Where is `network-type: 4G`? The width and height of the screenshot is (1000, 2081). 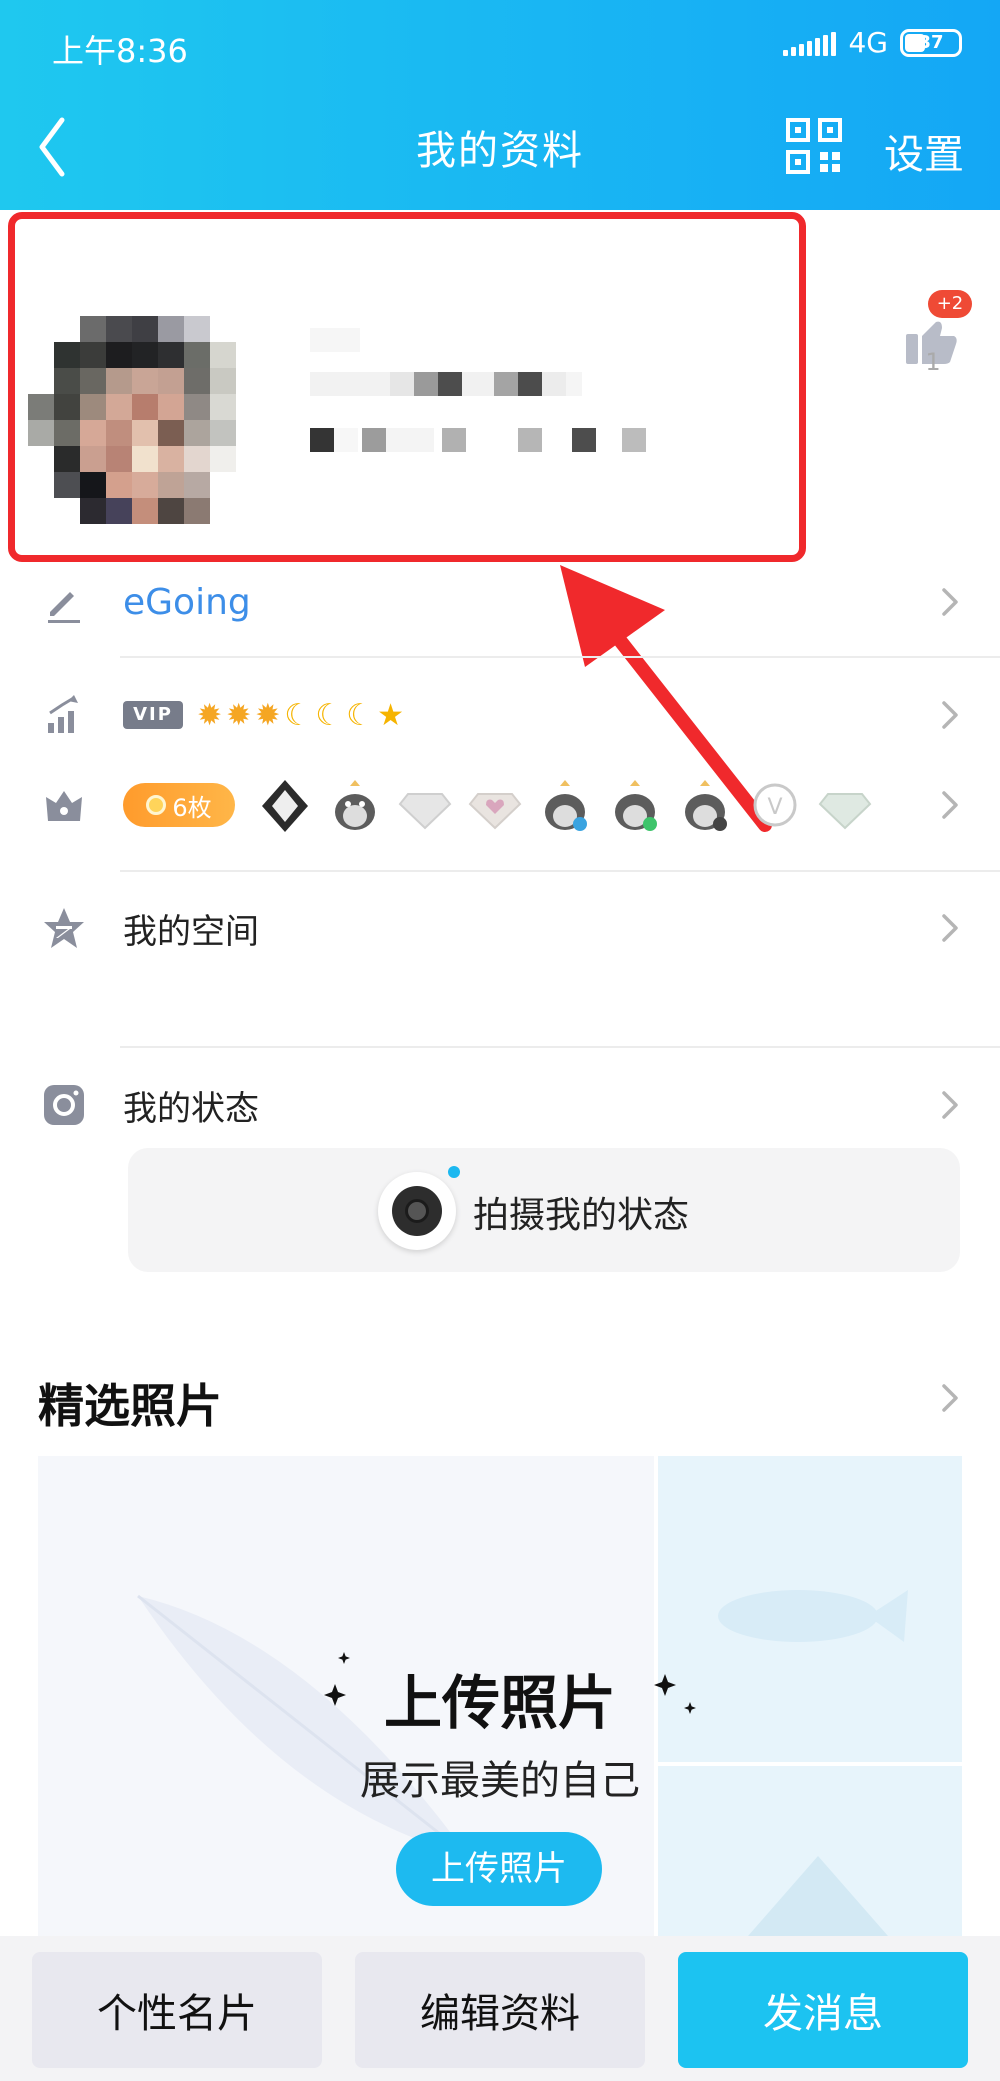
network-type: 4G is located at coordinates (868, 42).